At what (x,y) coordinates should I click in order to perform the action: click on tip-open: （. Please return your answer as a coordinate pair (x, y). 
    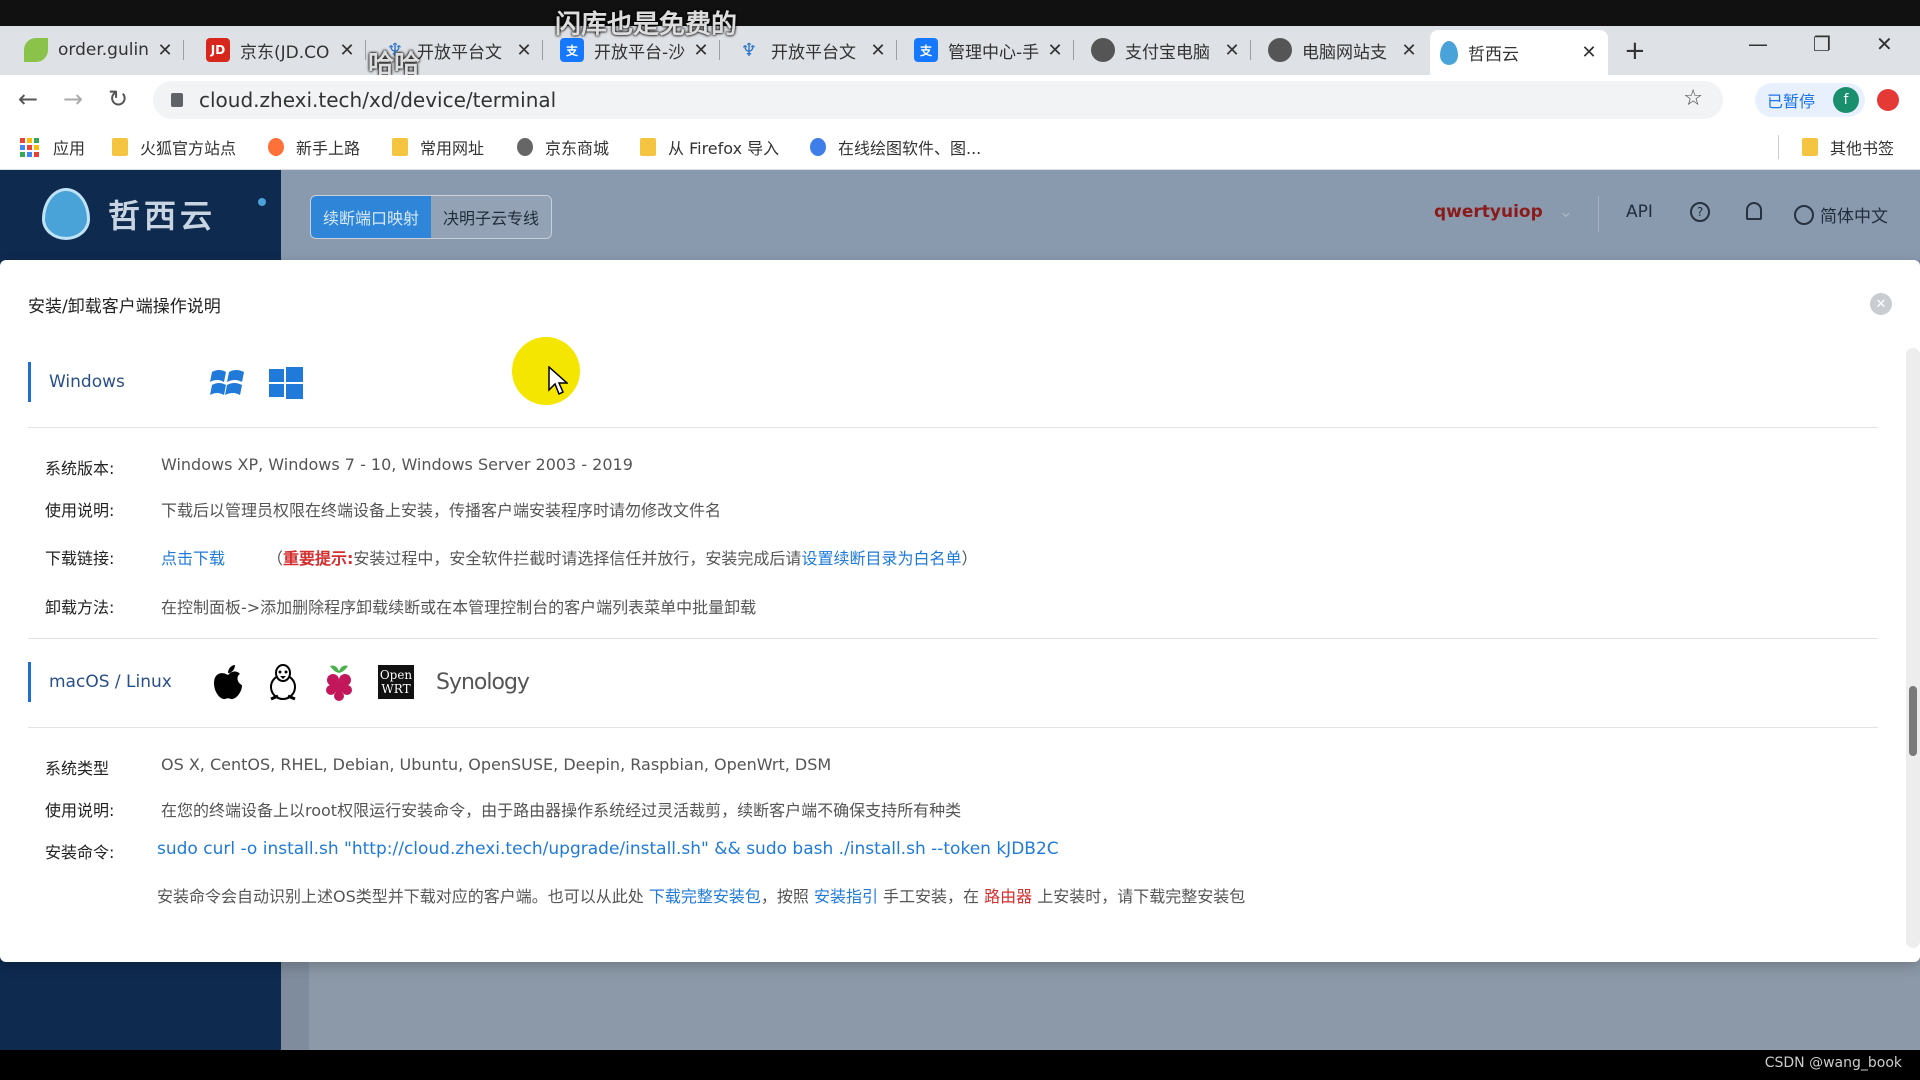
    Looking at the image, I should click on (275, 558).